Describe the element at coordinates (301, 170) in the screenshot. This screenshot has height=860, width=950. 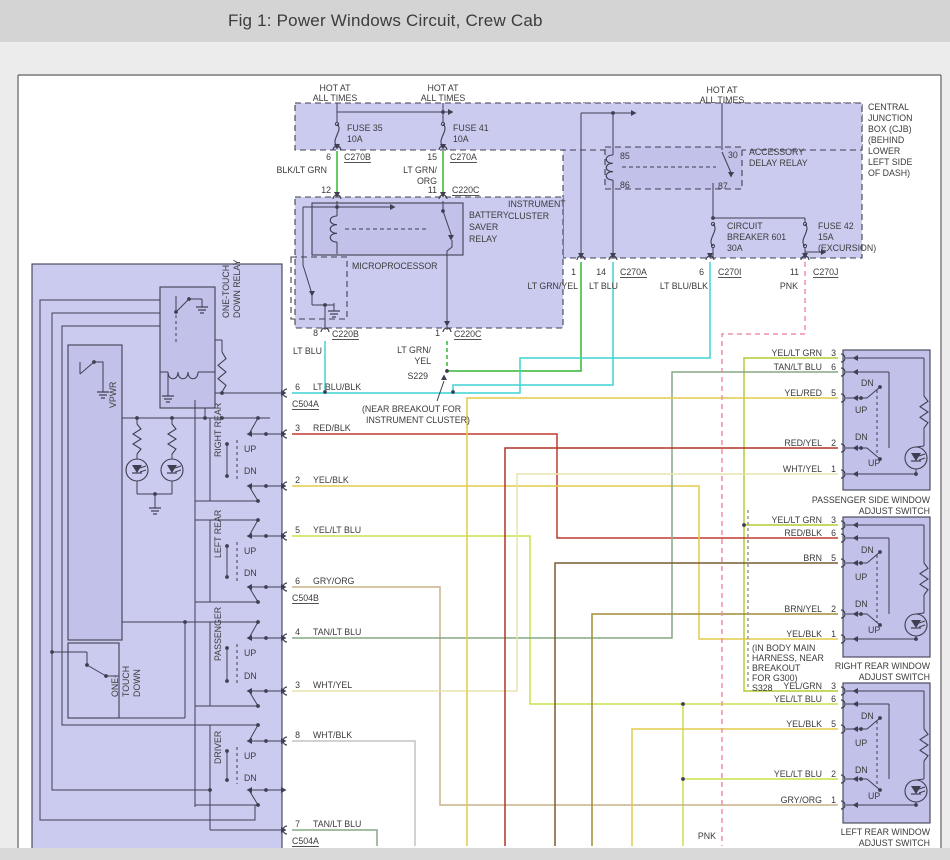
I see `label-blk-lt-grn: BLK/LT GRN` at that location.